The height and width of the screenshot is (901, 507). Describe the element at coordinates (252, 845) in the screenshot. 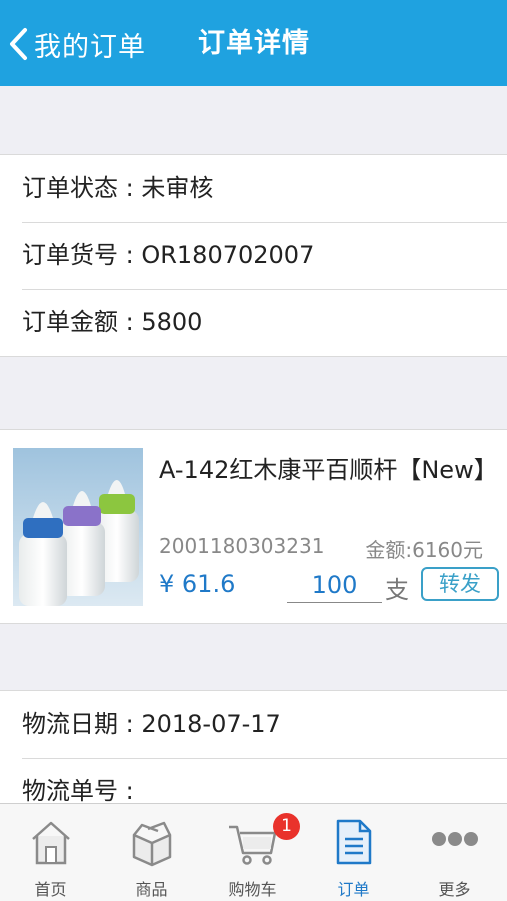

I see `cart-icon` at that location.